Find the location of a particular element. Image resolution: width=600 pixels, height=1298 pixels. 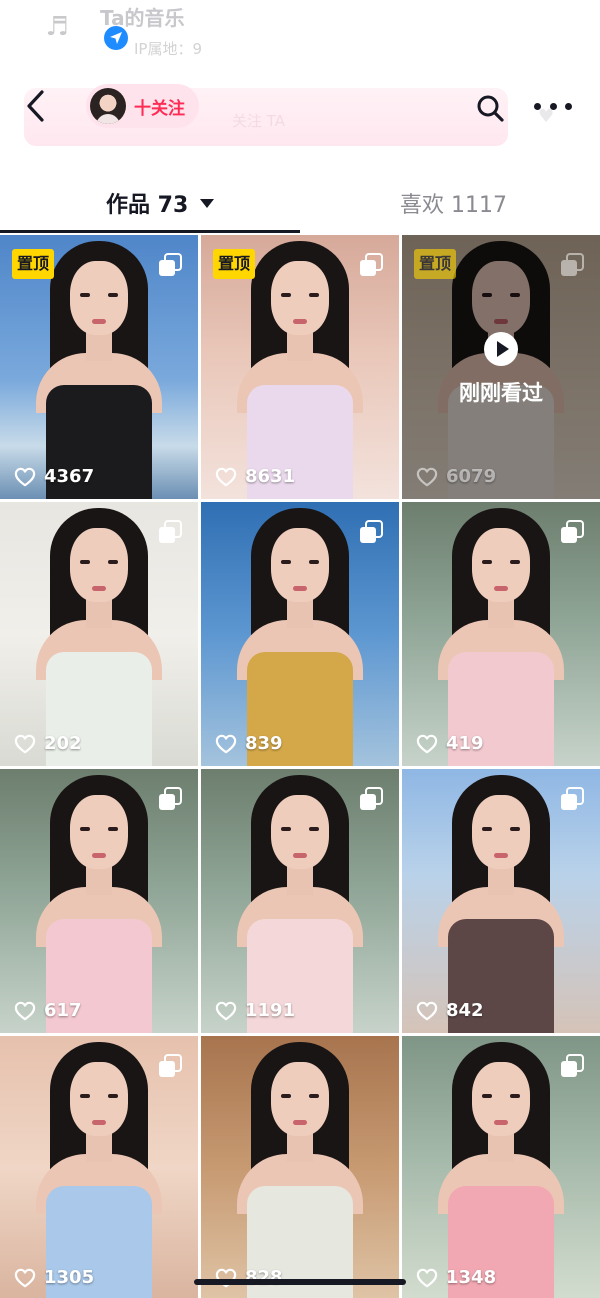

like-count: 617 is located at coordinates (48, 1010).